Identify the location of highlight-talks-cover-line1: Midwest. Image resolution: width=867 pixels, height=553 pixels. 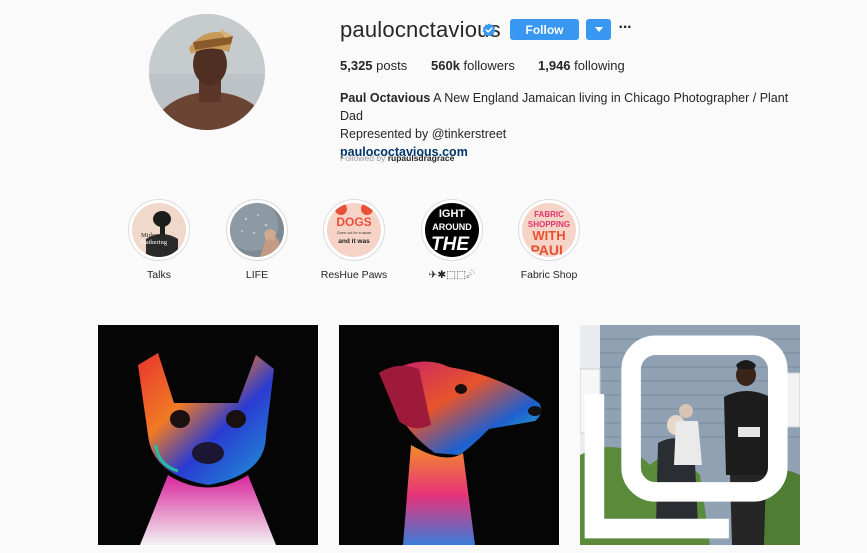
(152, 235).